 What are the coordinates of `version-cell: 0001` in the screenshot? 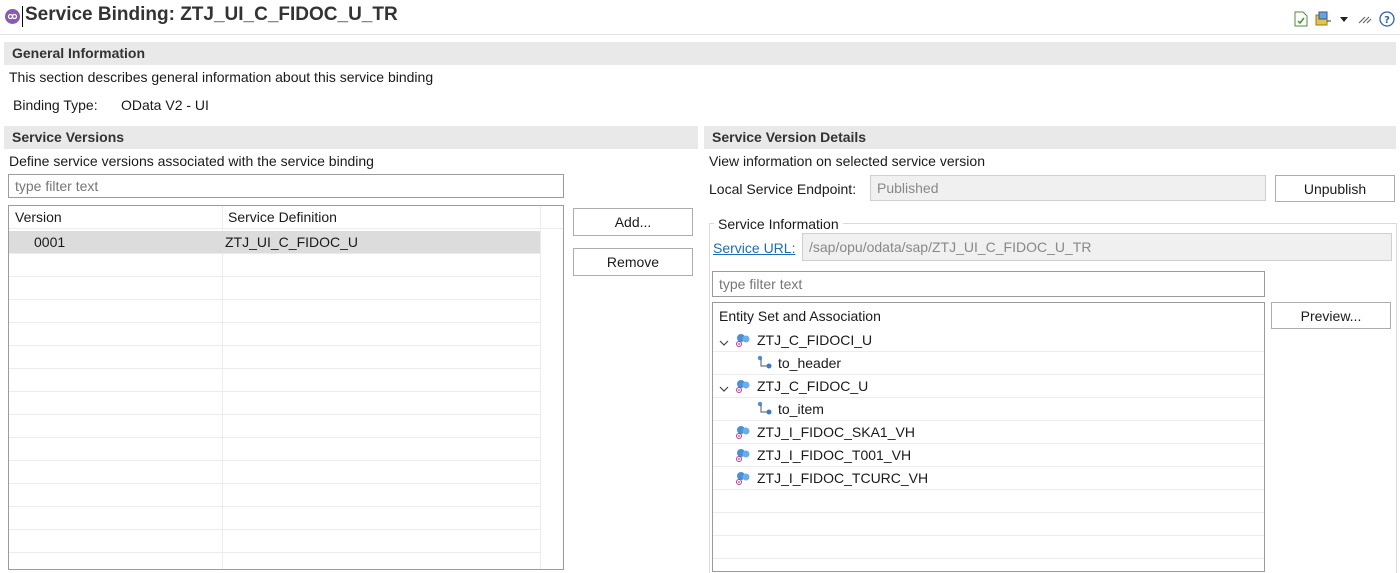 It's located at (50, 242).